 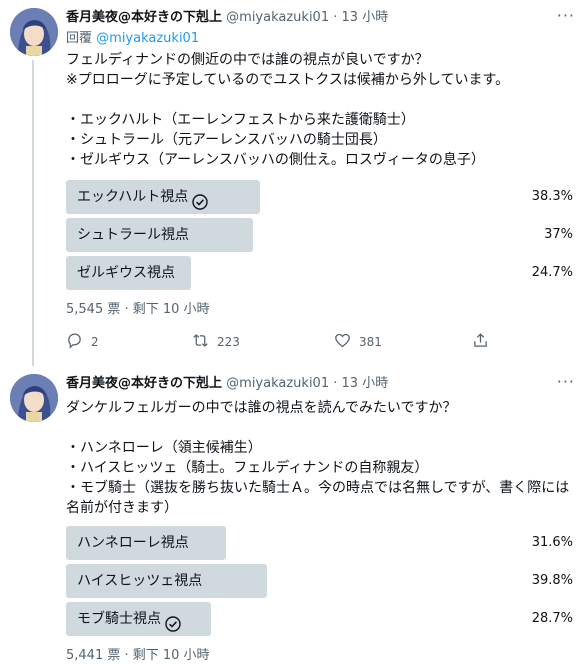 What do you see at coordinates (138, 655) in the screenshot?
I see `poll-meta: 5,441 票 · 剩下 10 小時` at bounding box center [138, 655].